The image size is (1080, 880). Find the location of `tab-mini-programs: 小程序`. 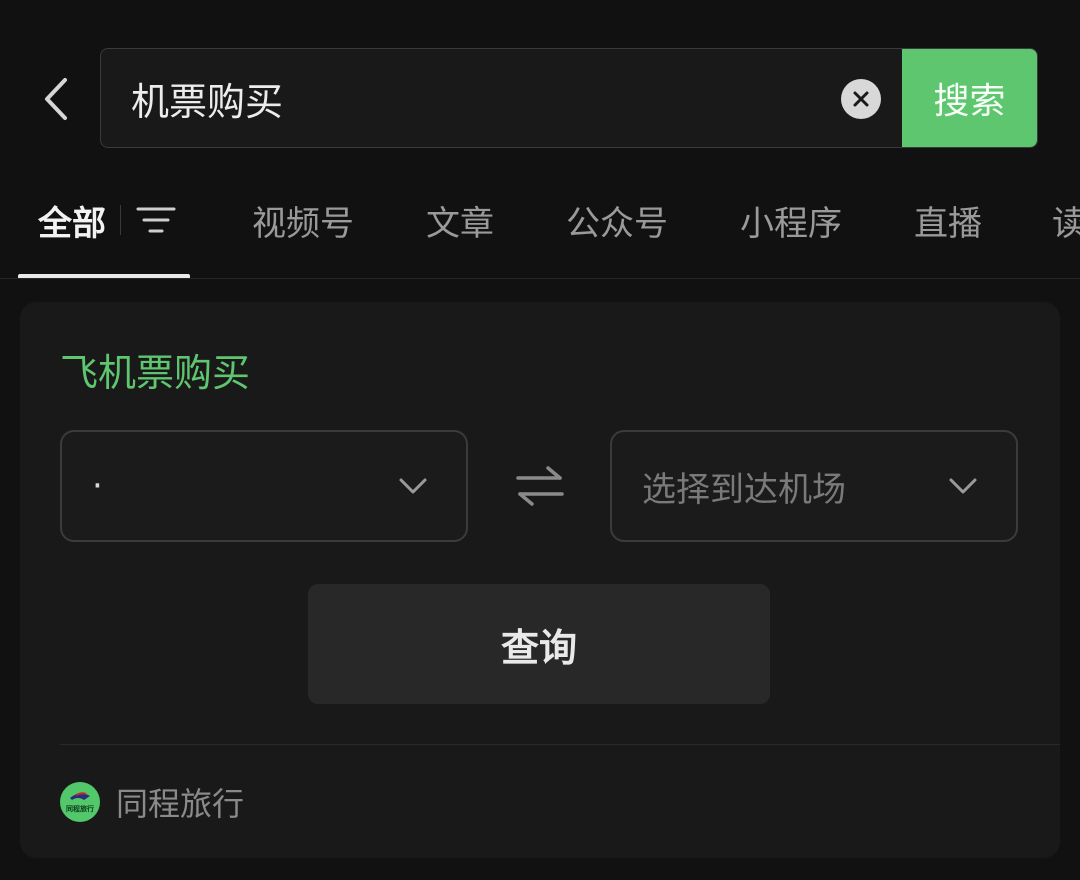

tab-mini-programs: 小程序 is located at coordinates (791, 220).